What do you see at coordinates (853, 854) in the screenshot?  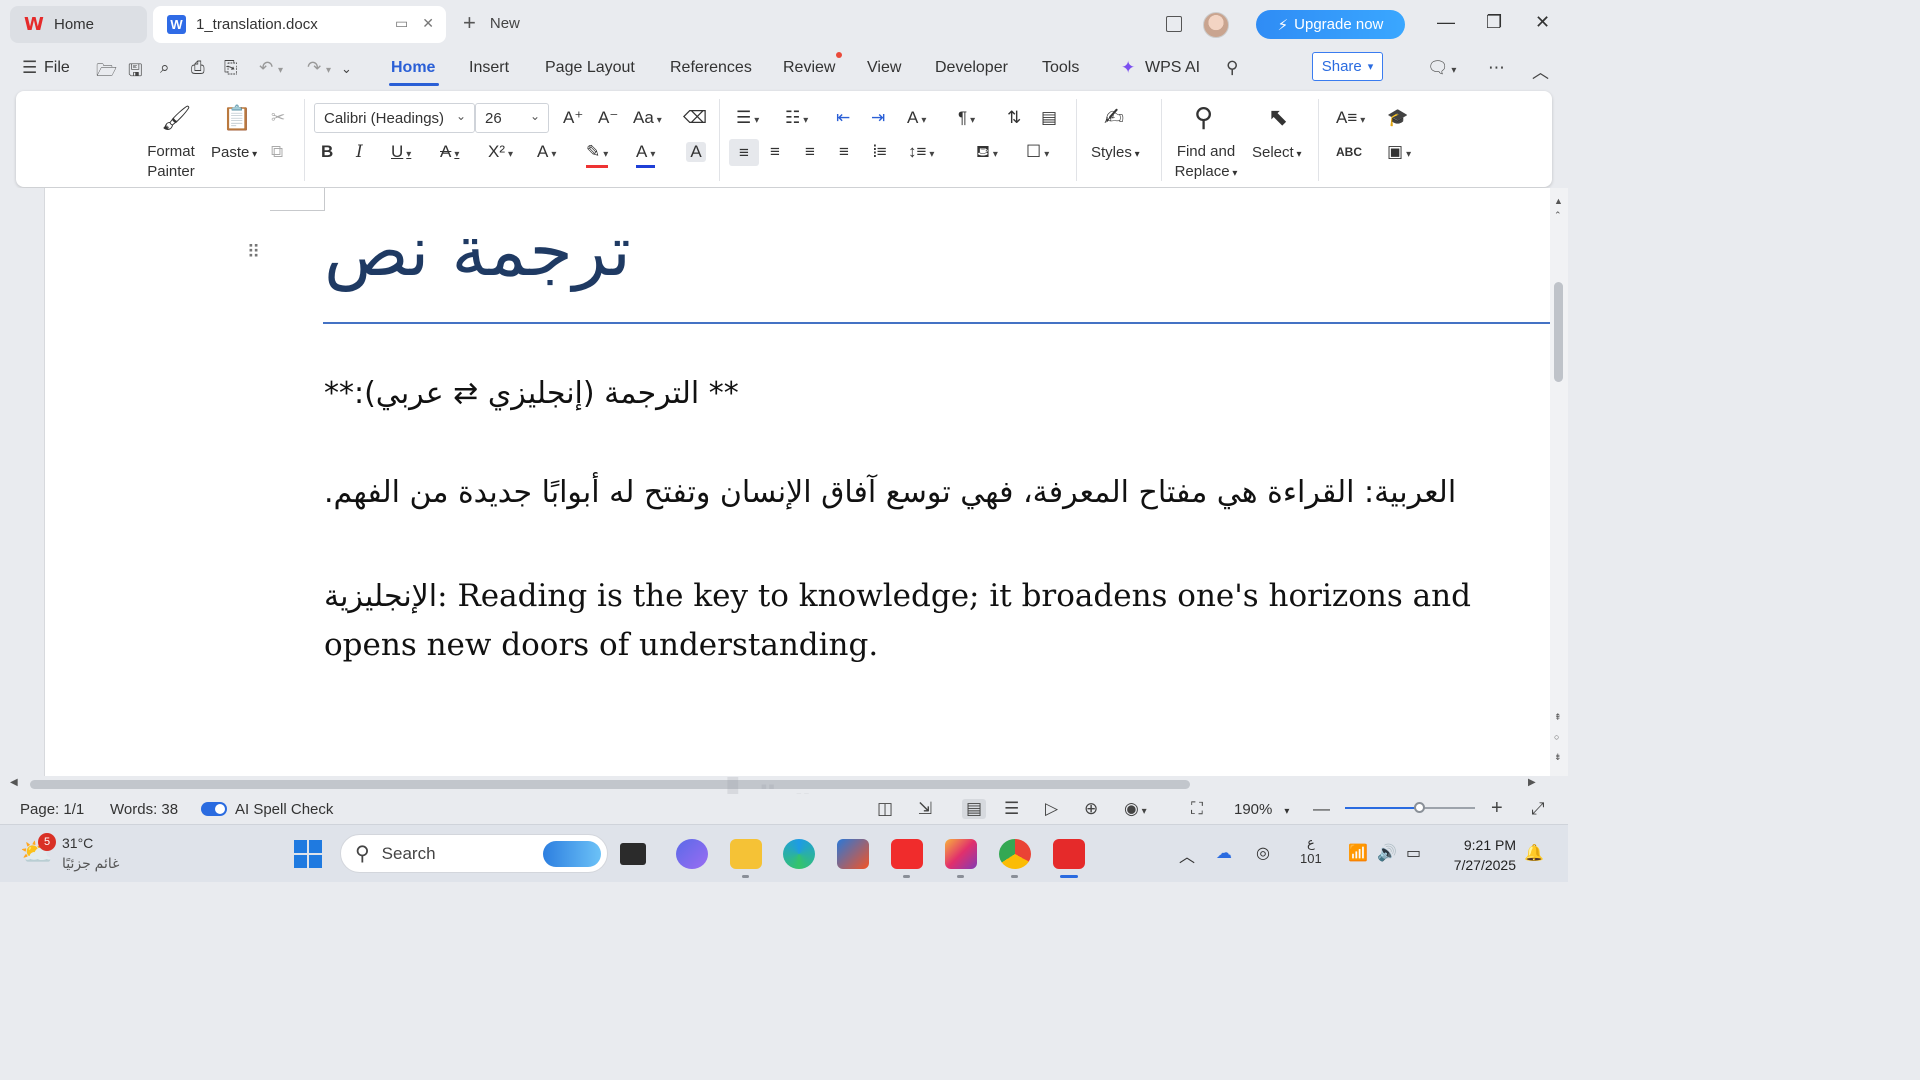 I see `store-icon` at bounding box center [853, 854].